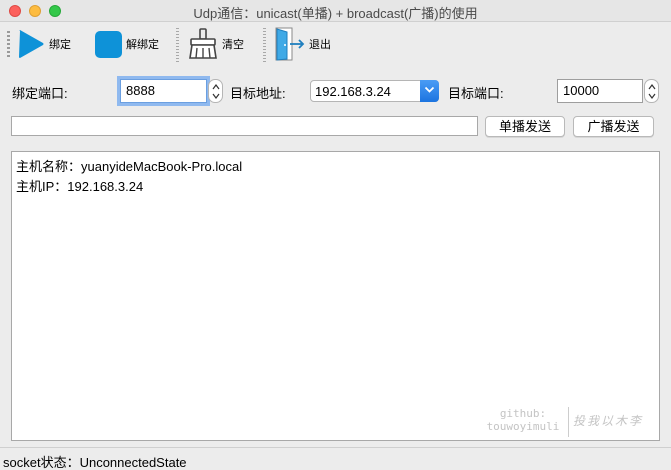 The height and width of the screenshot is (470, 671). Describe the element at coordinates (523, 413) in the screenshot. I see `watermark-github-label: github:` at that location.